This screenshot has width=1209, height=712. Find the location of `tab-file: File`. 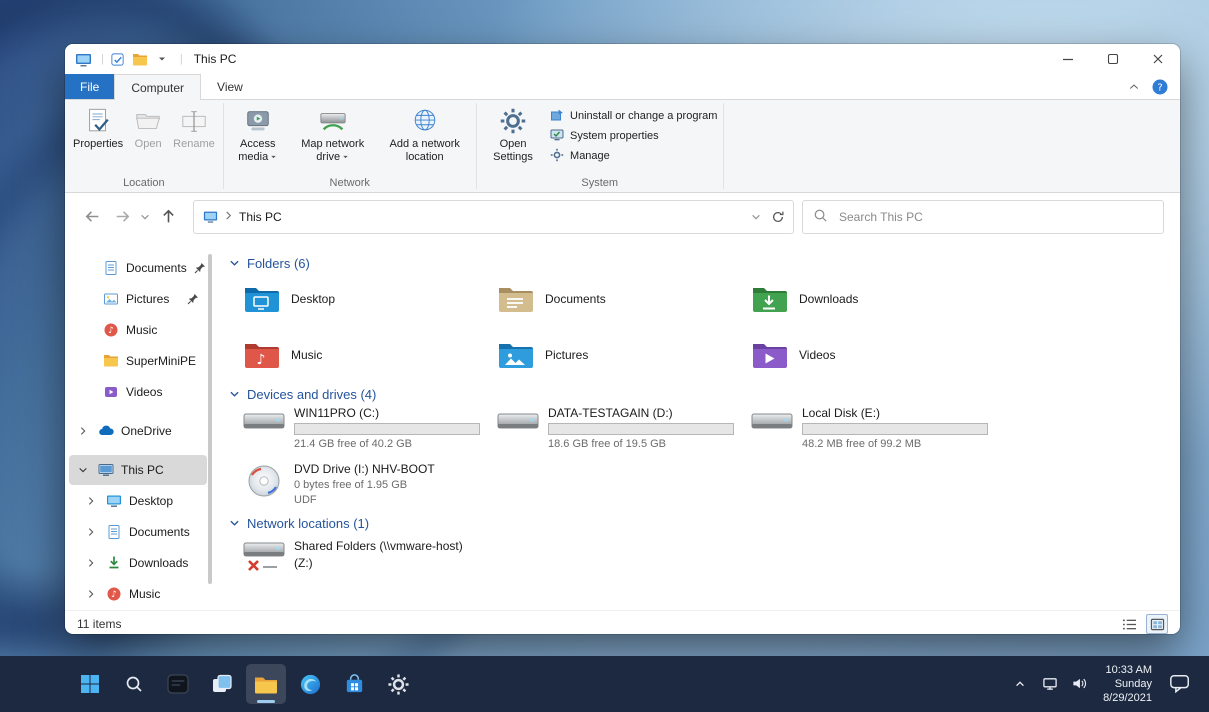

tab-file: File is located at coordinates (90, 86).